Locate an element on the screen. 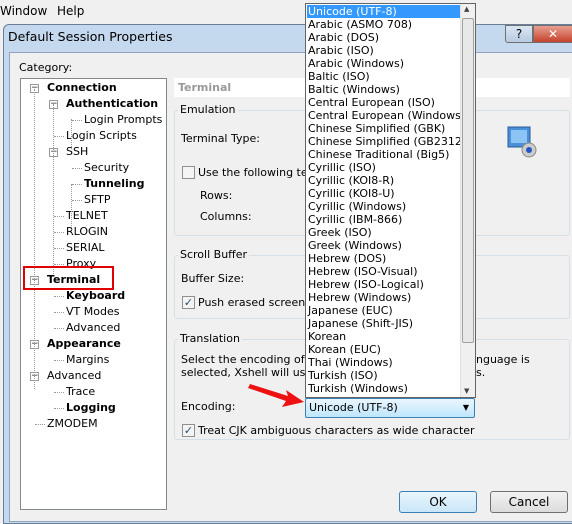 The image size is (572, 524). use-following-checkbox is located at coordinates (188, 172).